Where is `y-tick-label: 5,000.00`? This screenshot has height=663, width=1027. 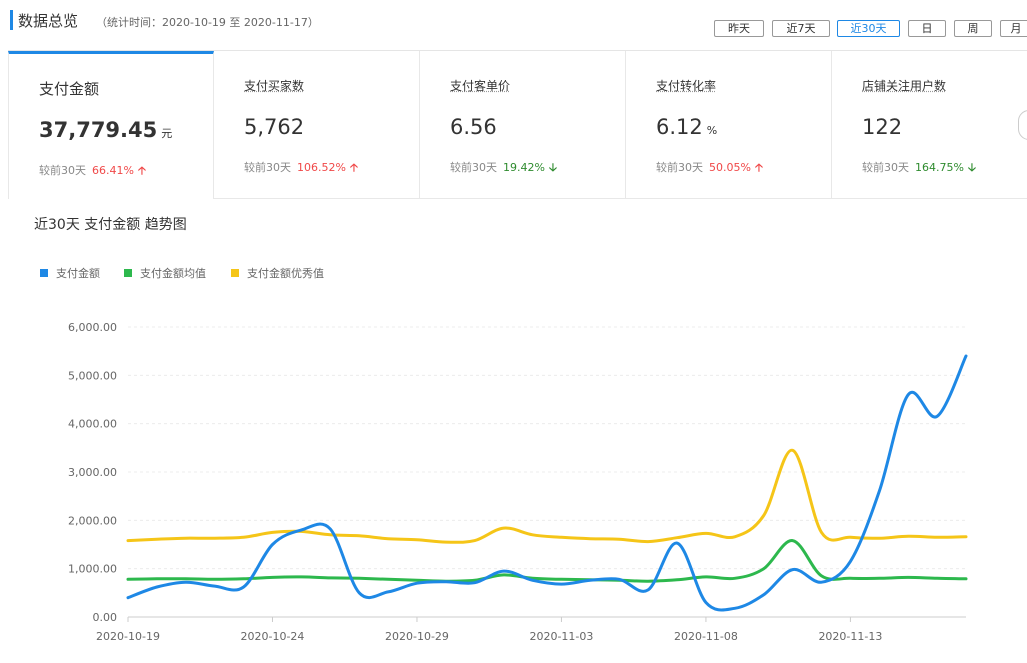
y-tick-label: 5,000.00 is located at coordinates (92, 375).